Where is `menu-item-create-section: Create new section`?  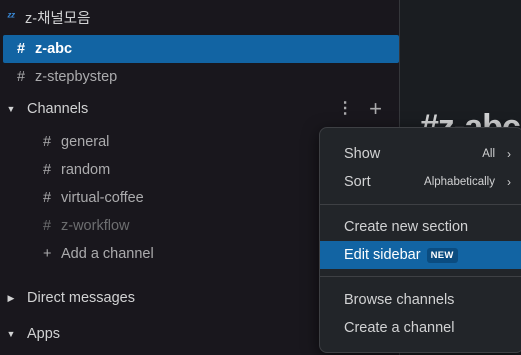
menu-item-create-section: Create new section is located at coordinates (420, 227).